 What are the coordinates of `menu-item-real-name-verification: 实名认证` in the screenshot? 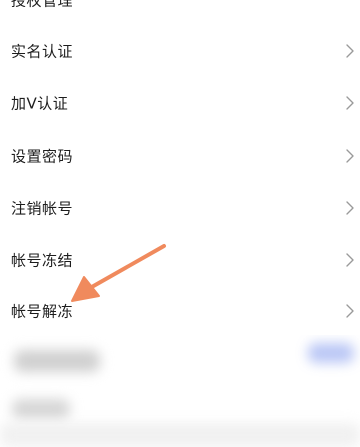 It's located at (180, 51).